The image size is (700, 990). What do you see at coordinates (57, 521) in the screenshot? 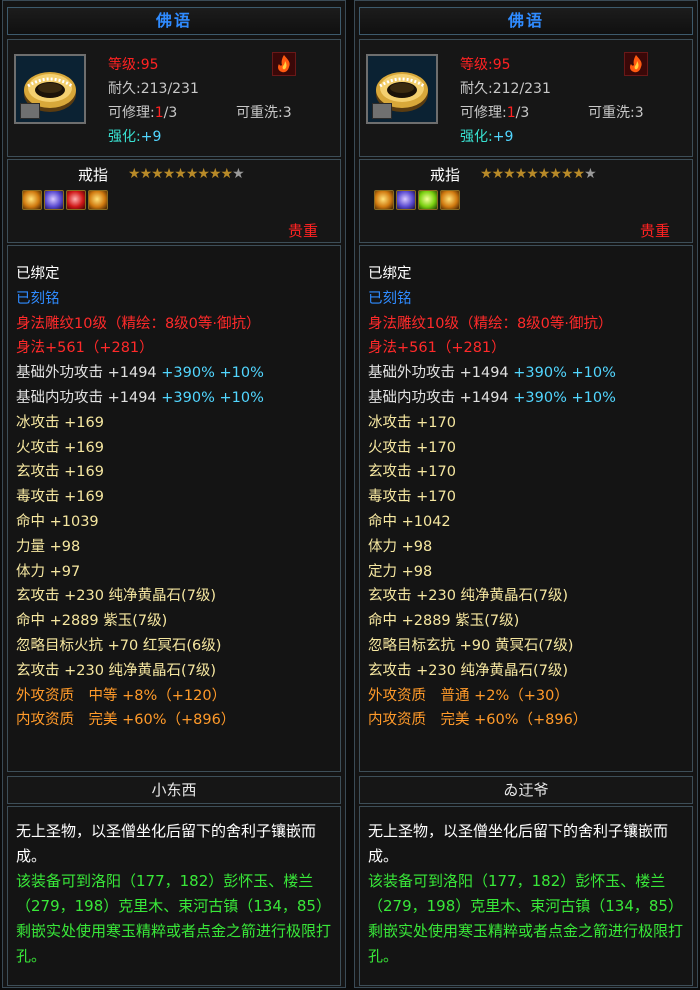
I see `stat-line: 命中 +1039` at bounding box center [57, 521].